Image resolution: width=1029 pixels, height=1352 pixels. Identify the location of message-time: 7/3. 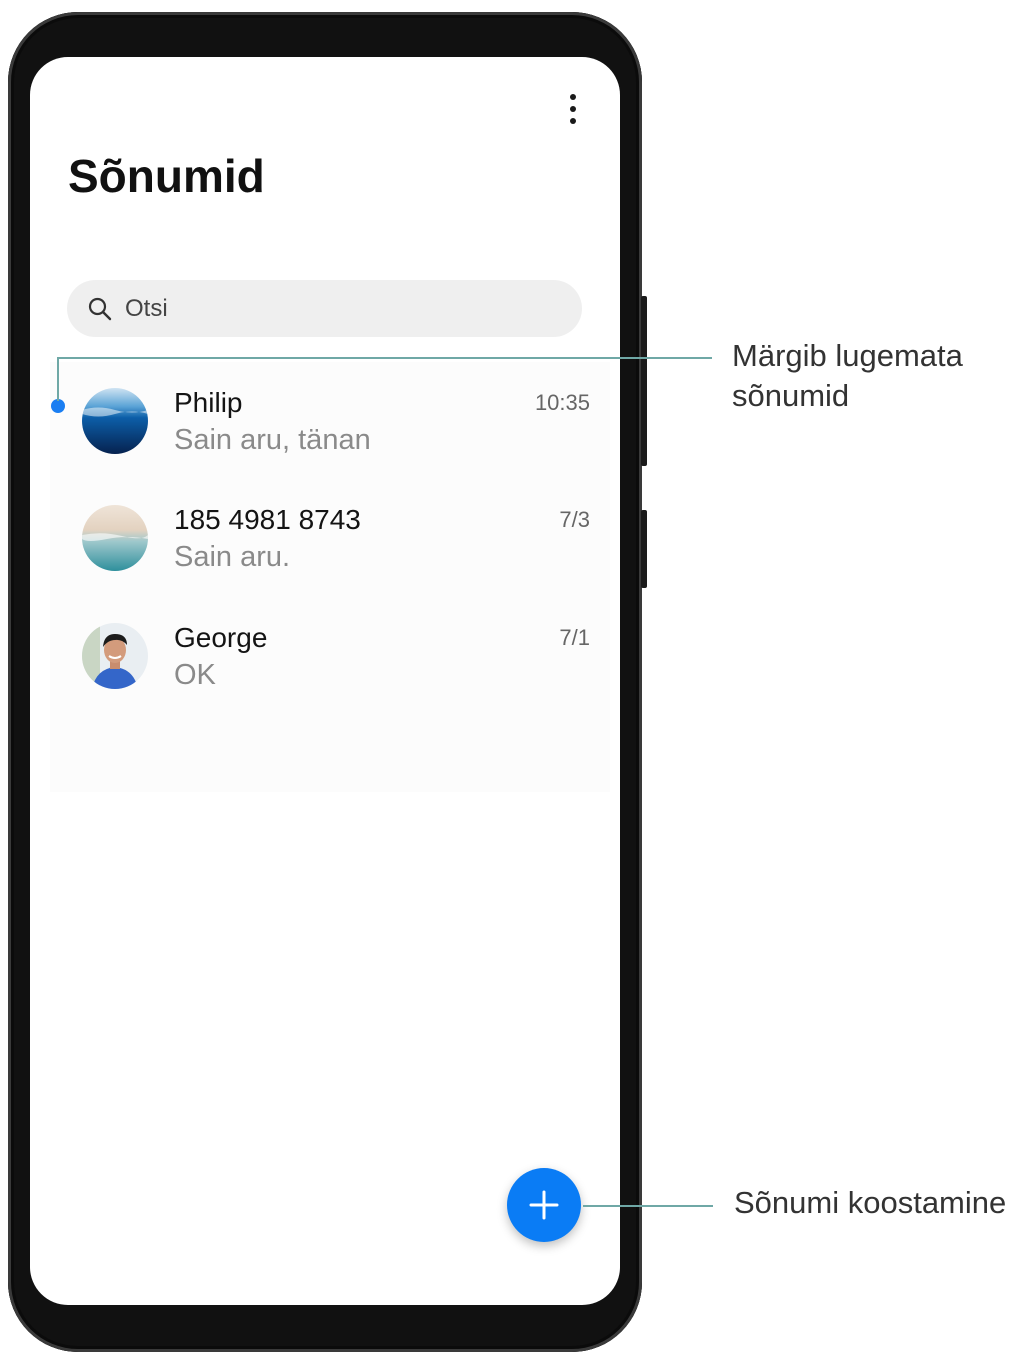
(574, 519).